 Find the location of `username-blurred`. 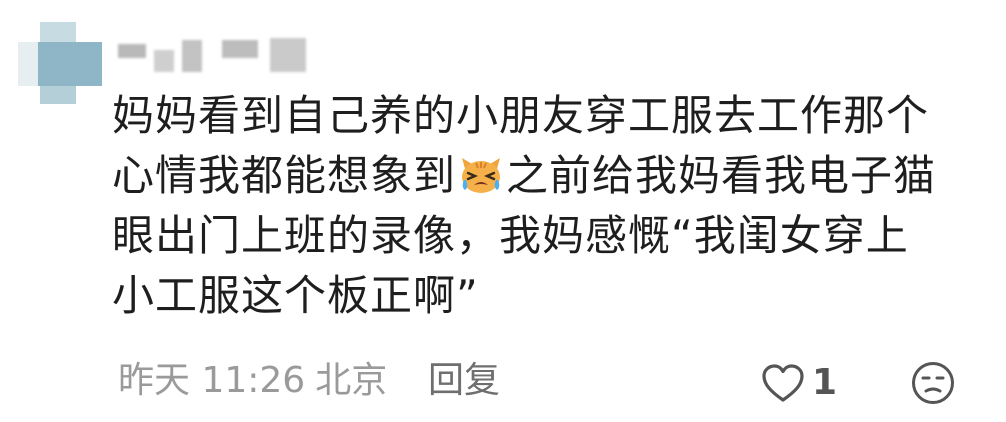

username-blurred is located at coordinates (213, 57).